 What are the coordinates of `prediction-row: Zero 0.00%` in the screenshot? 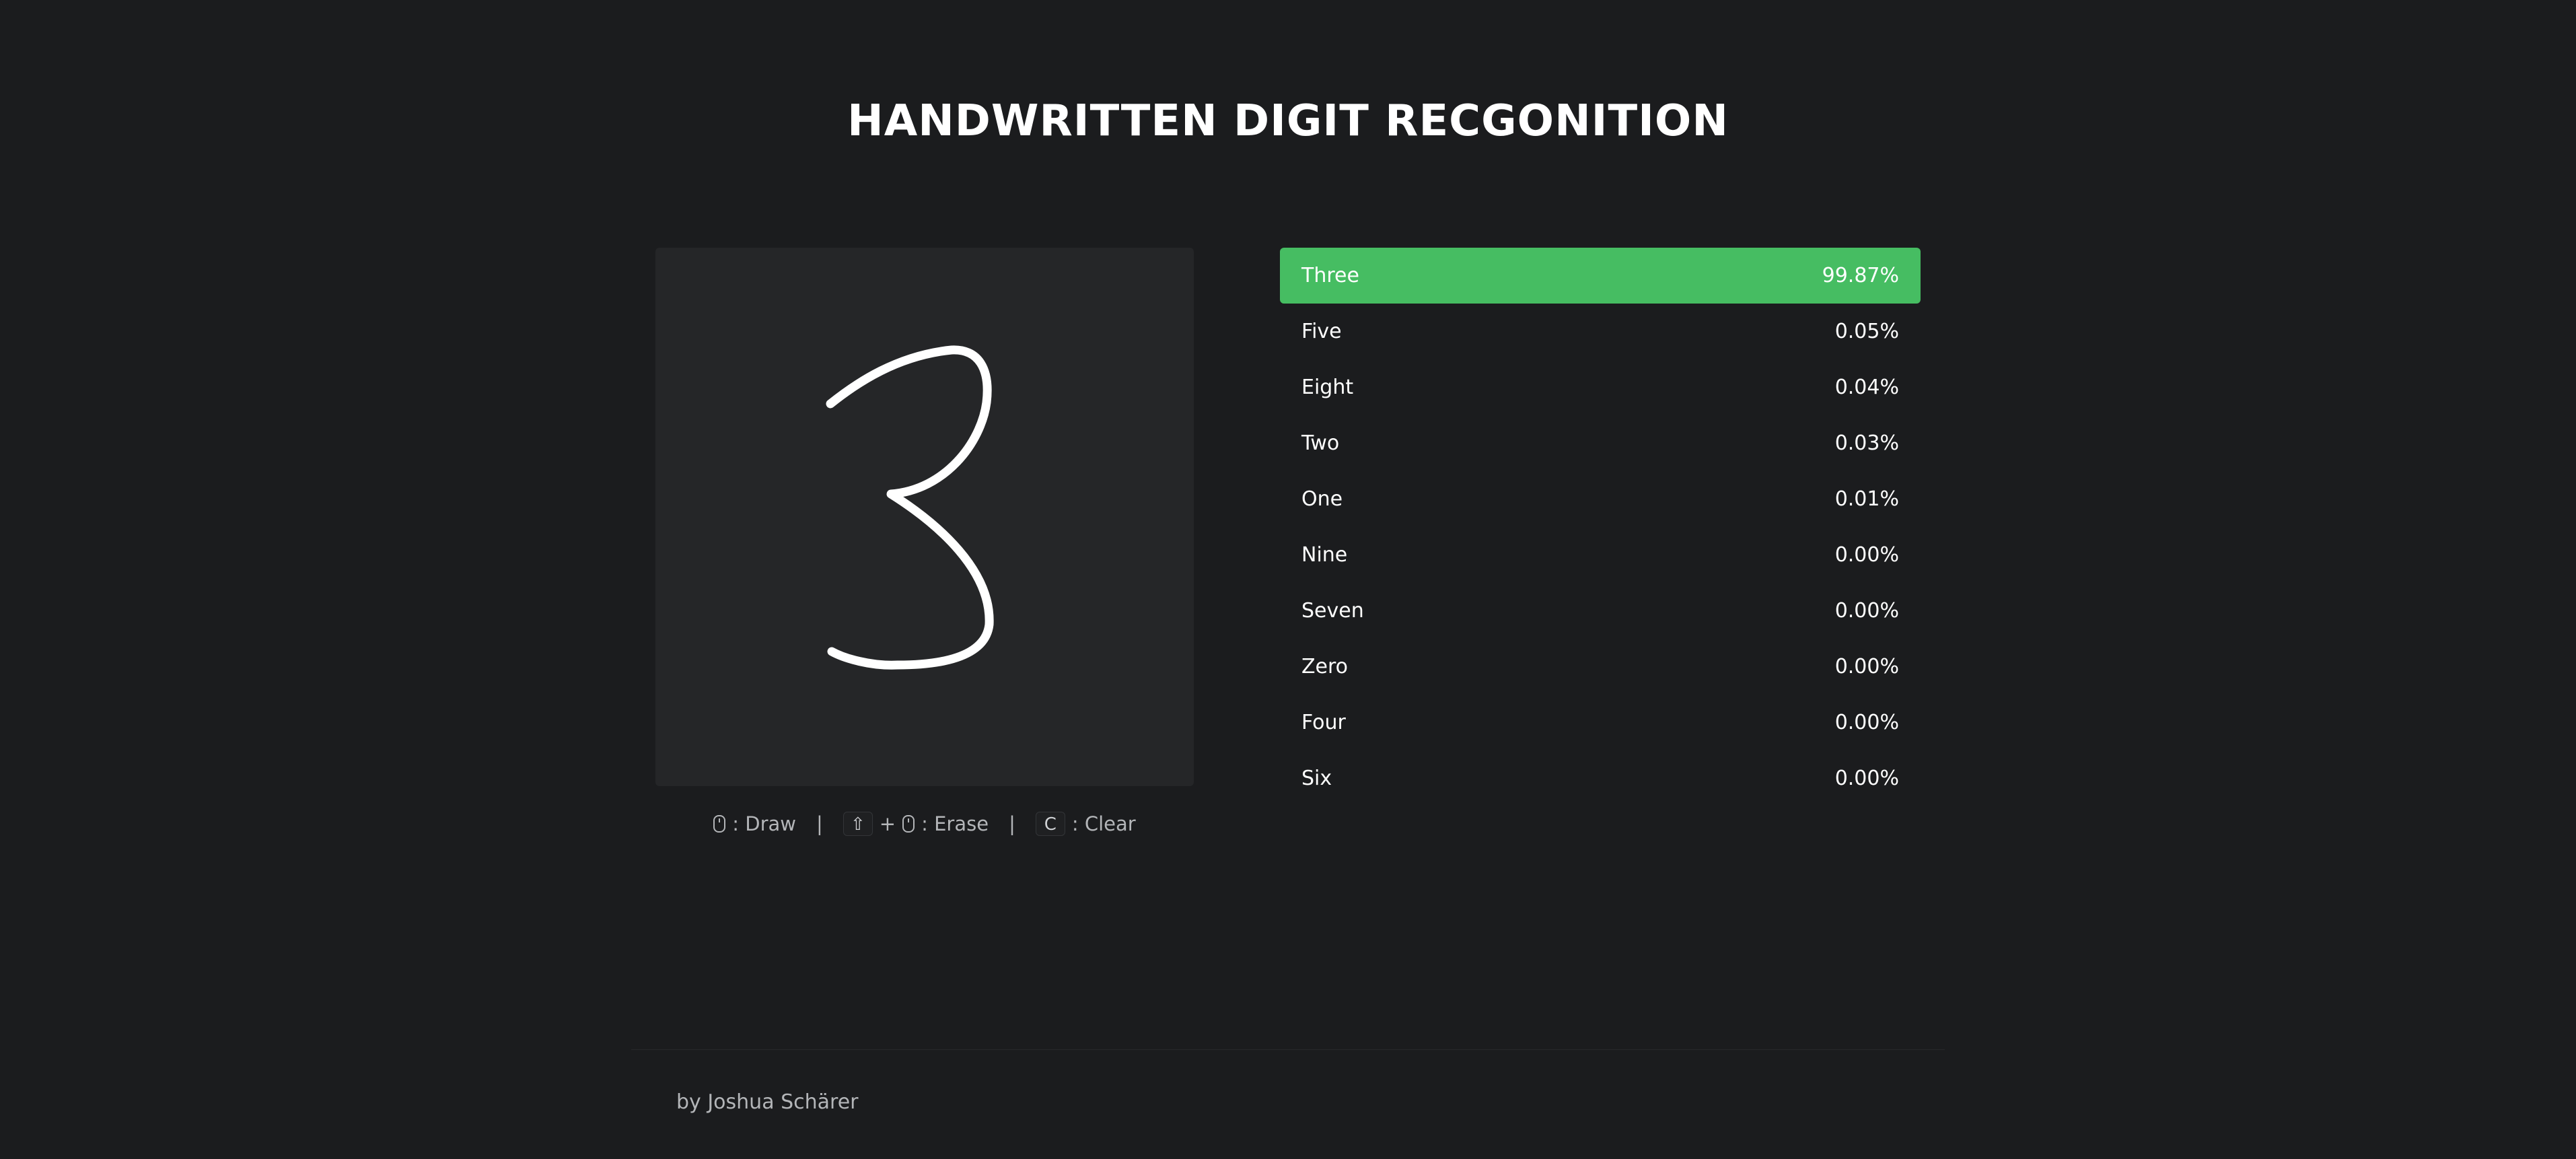 It's located at (1600, 667).